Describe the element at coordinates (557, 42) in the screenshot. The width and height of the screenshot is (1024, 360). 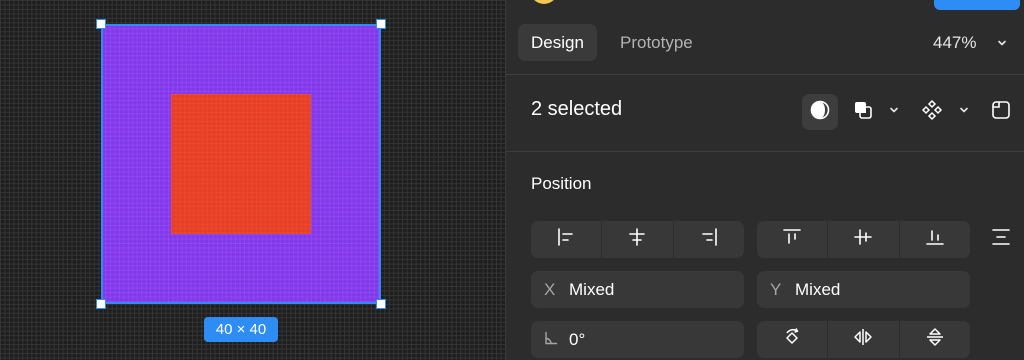
I see `tab-design: Design` at that location.